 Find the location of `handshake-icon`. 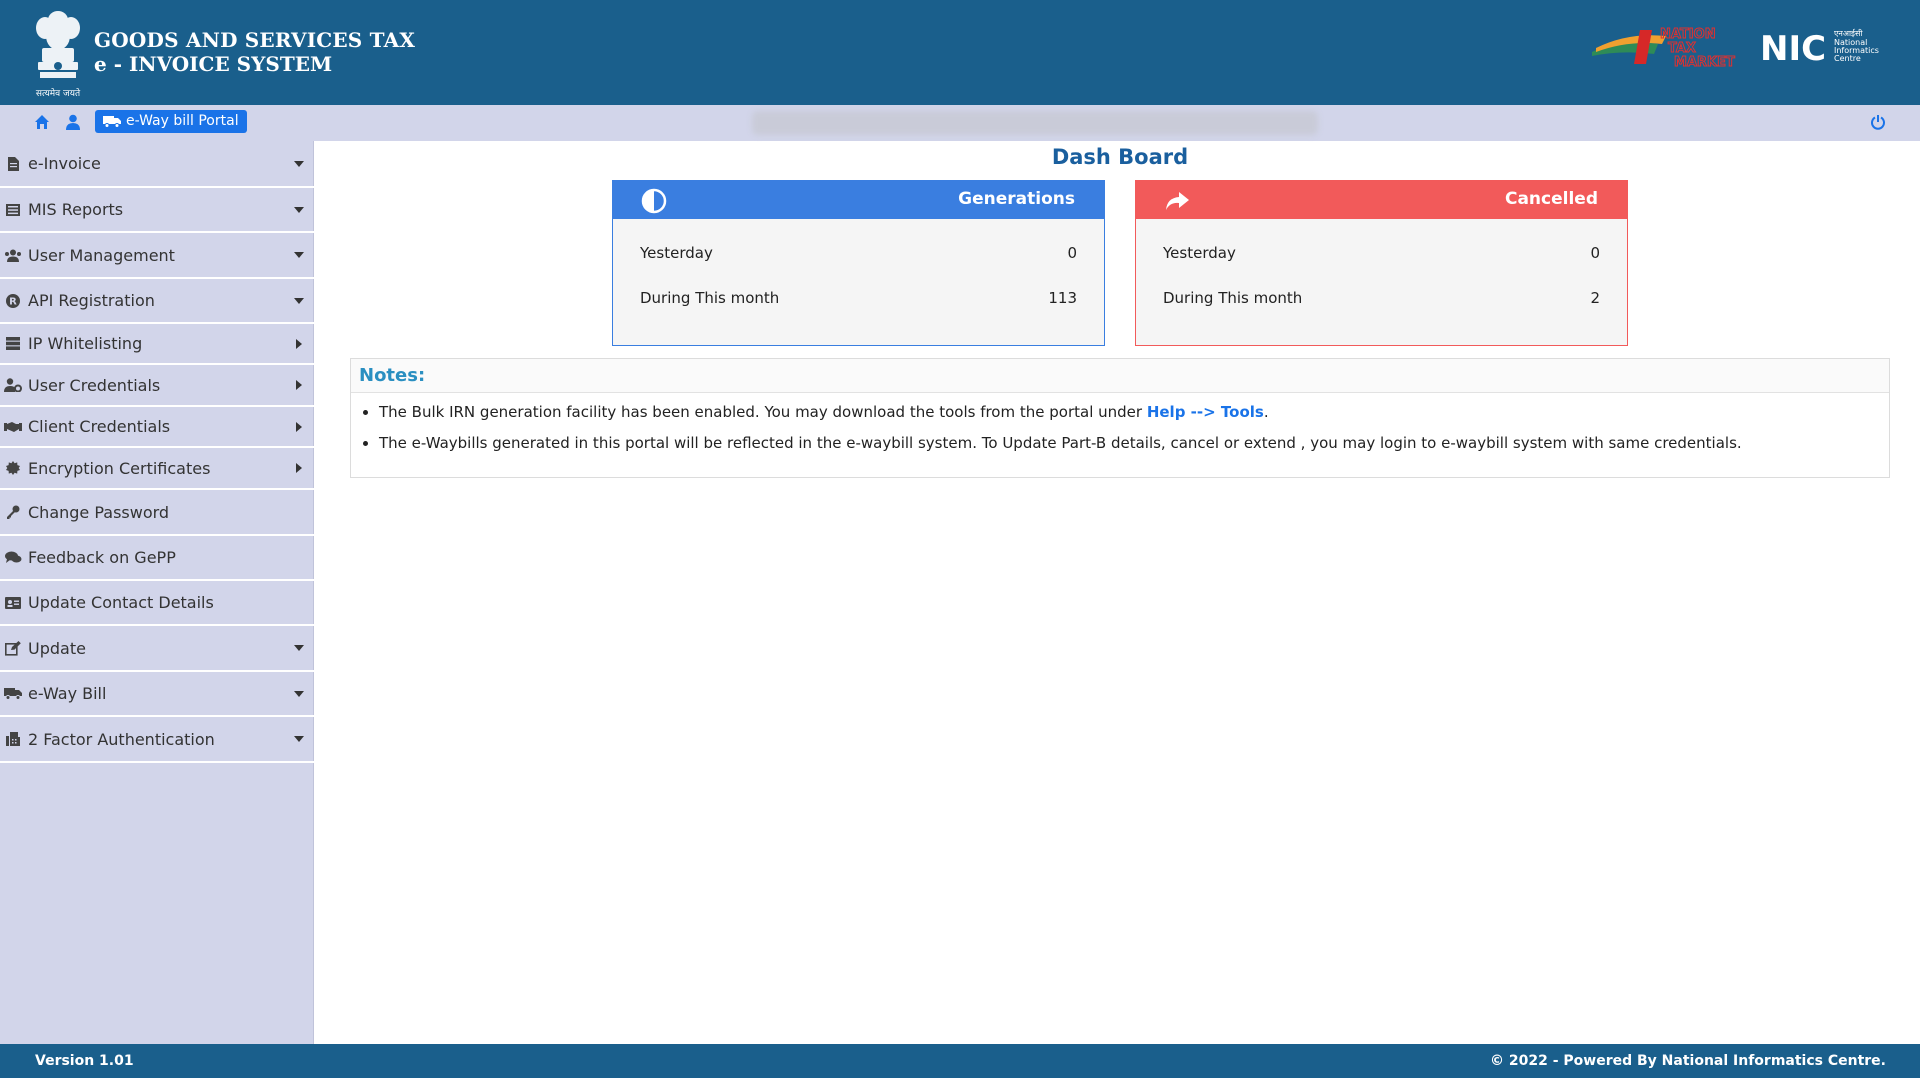

handshake-icon is located at coordinates (11, 427).